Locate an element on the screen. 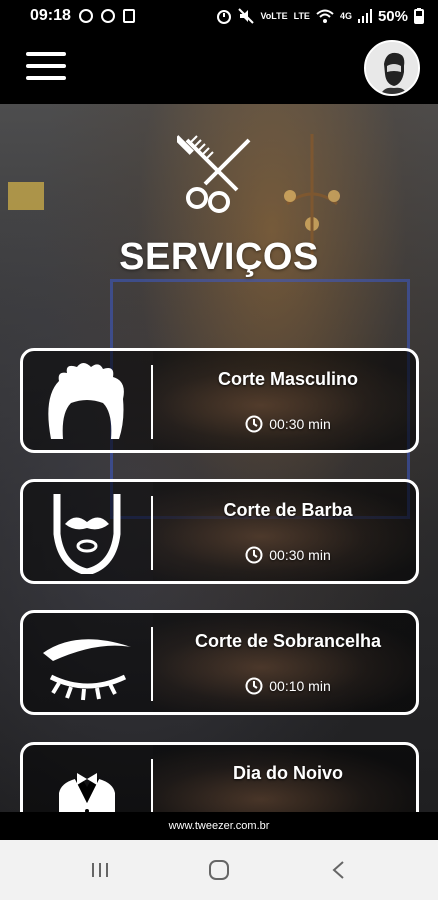 This screenshot has width=438, height=900. recents-icon is located at coordinates (99, 870).